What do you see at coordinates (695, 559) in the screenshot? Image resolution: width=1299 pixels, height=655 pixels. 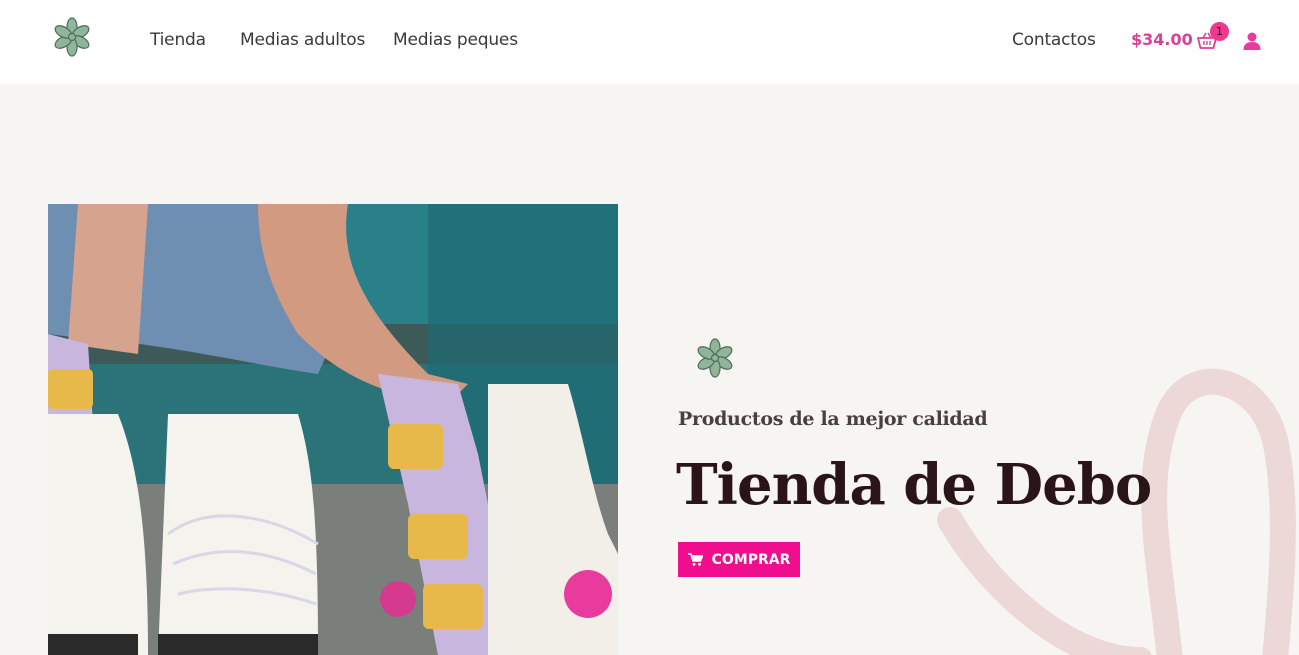 I see `cart-icon` at bounding box center [695, 559].